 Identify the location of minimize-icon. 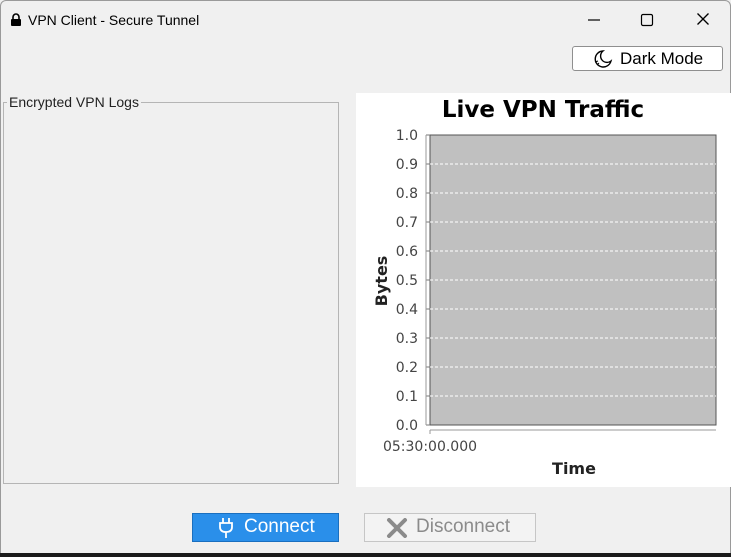
(594, 20).